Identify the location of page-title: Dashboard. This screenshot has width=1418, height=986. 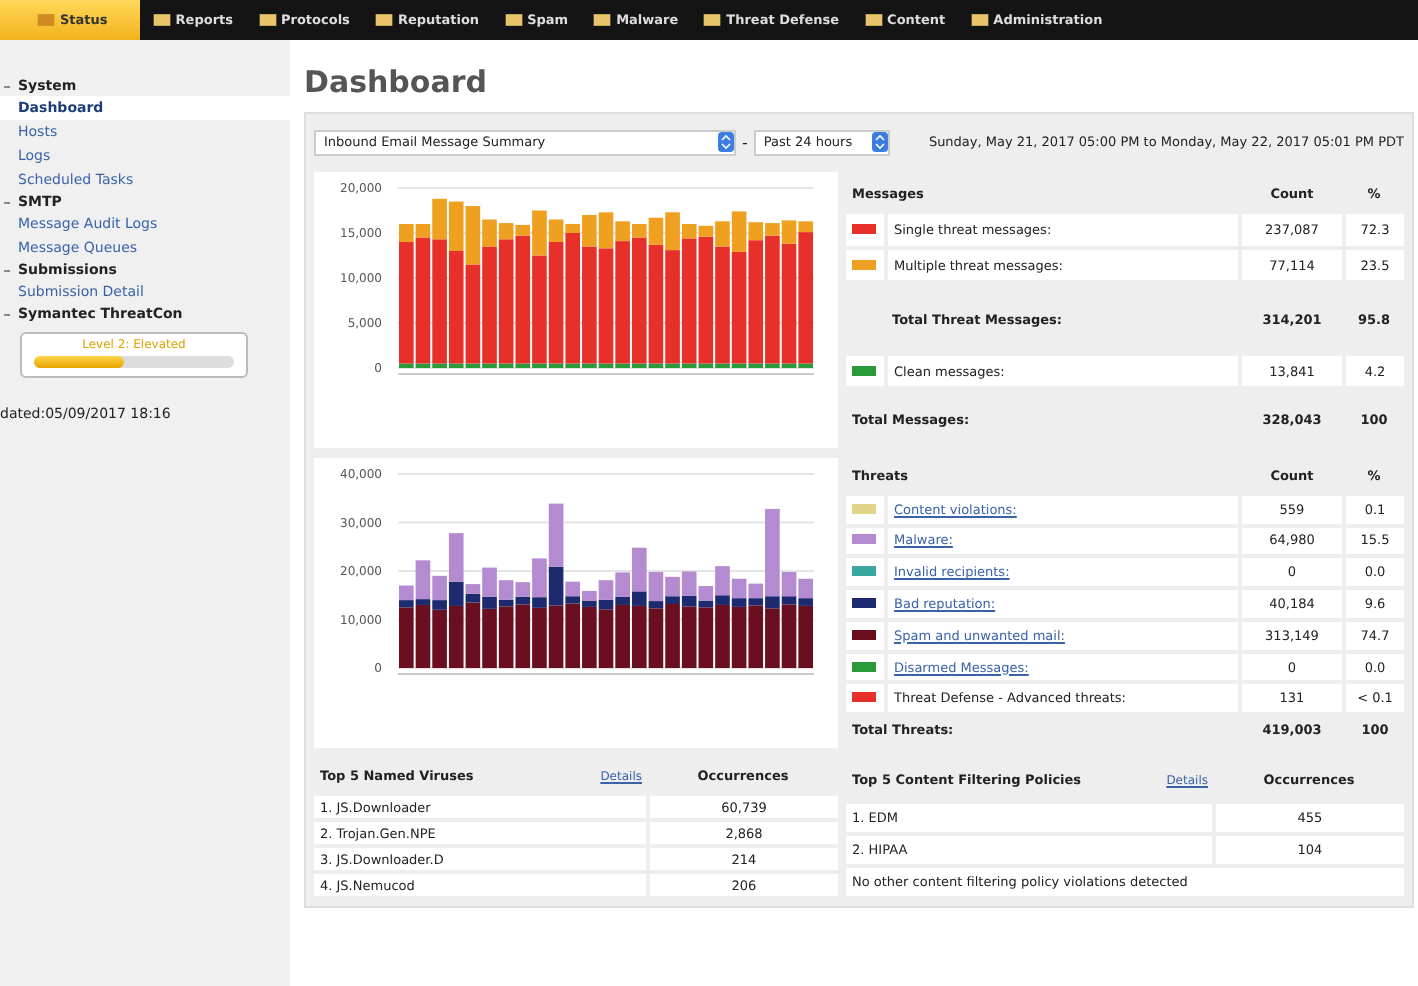
(396, 83).